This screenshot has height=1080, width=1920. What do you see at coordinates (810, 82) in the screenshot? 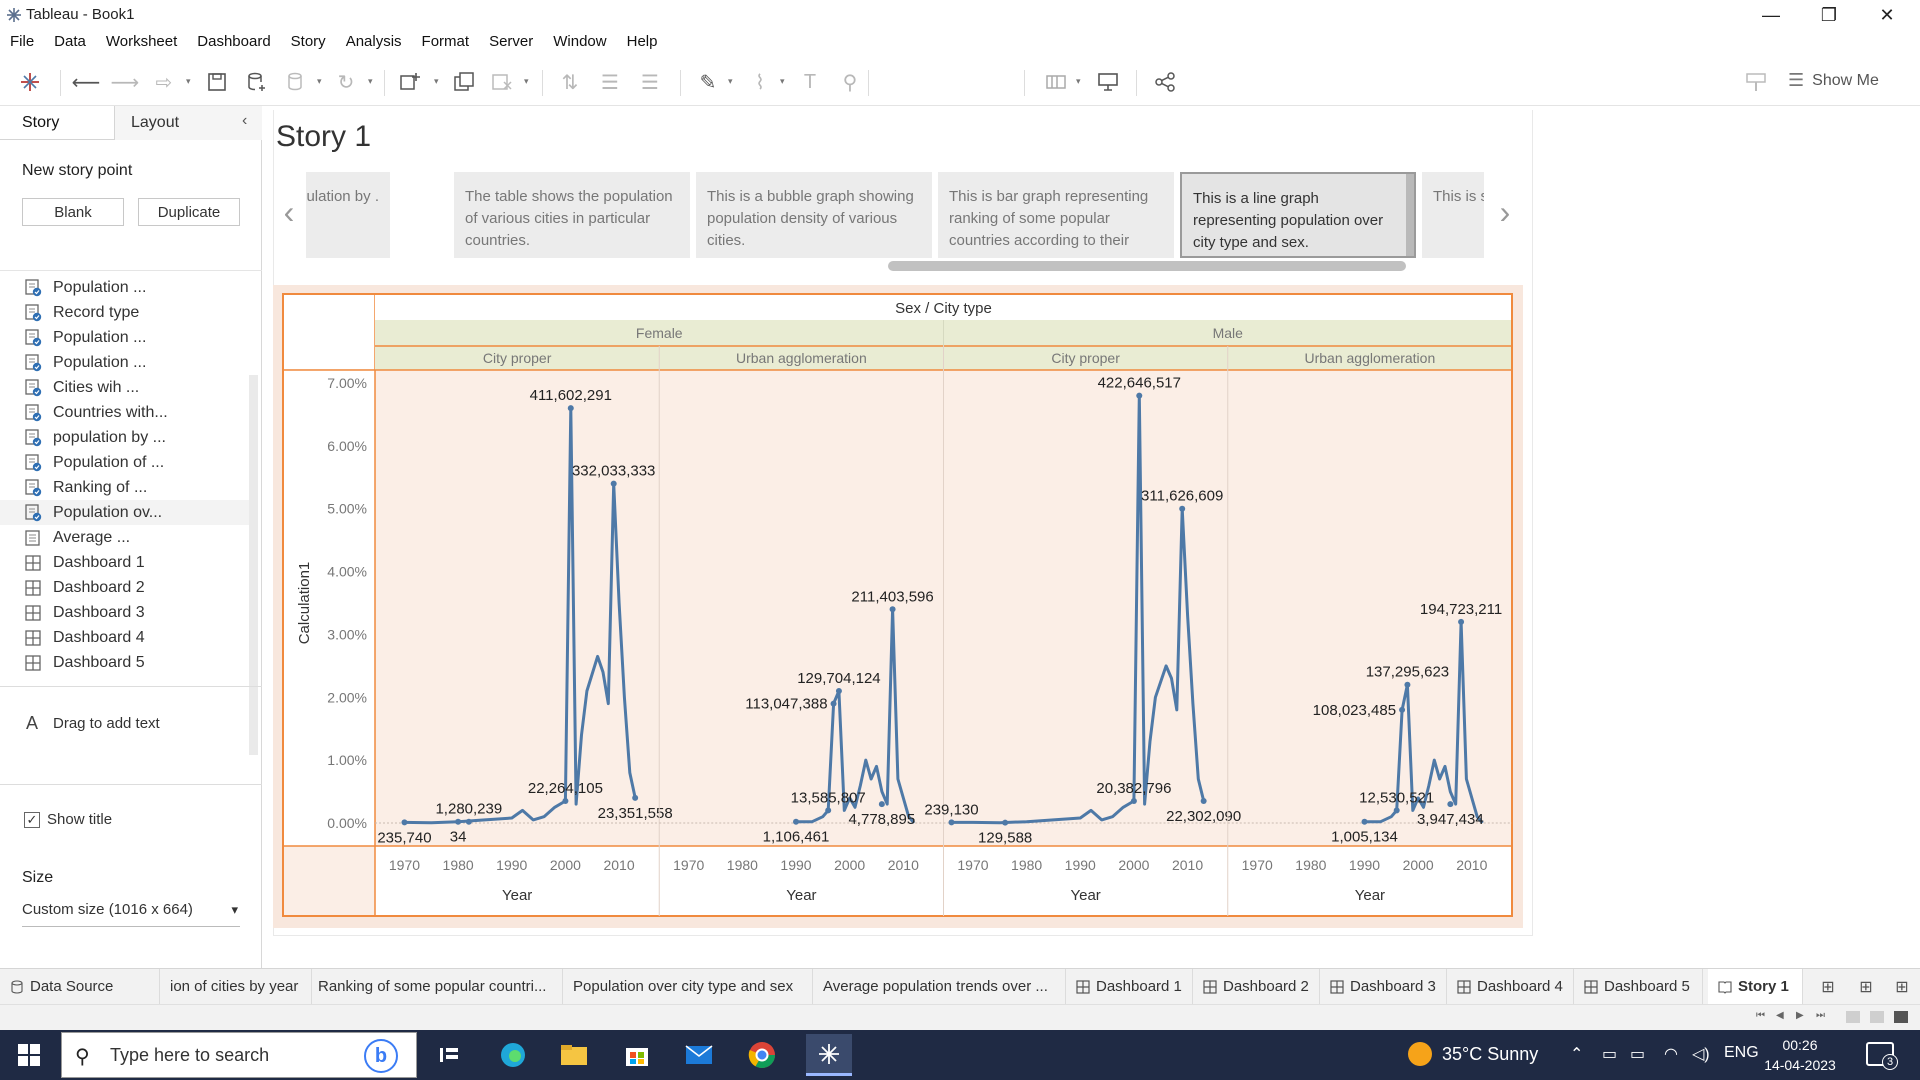
I see `show-mark-labels-icon: T` at bounding box center [810, 82].